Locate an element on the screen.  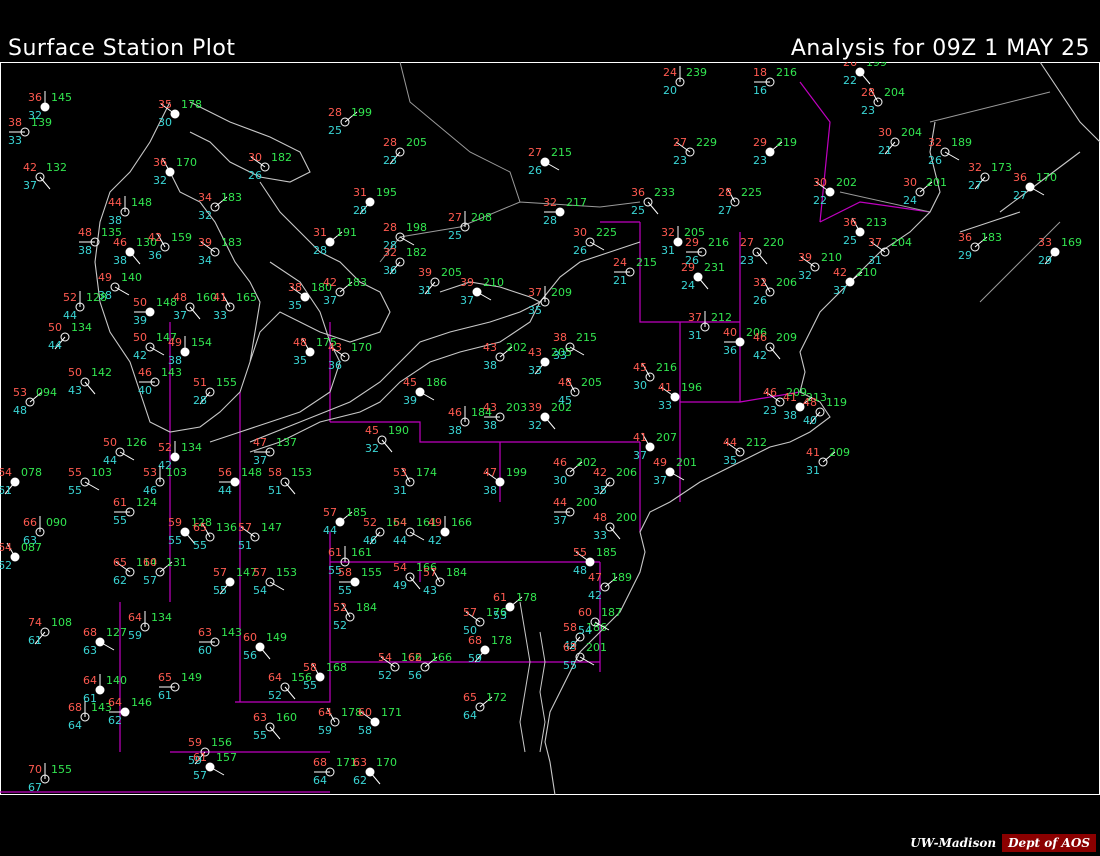
pressure-label: 103 is located at coordinates (101, 472).